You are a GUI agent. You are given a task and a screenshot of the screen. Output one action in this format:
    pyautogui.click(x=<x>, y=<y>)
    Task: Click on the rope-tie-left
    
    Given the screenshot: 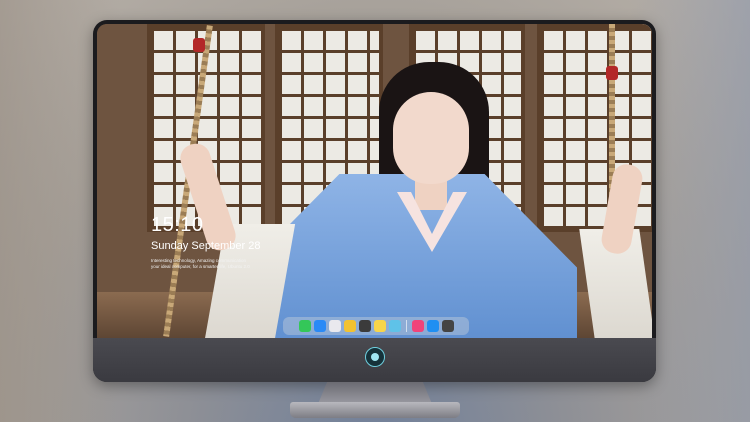 What is the action you would take?
    pyautogui.click(x=199, y=45)
    